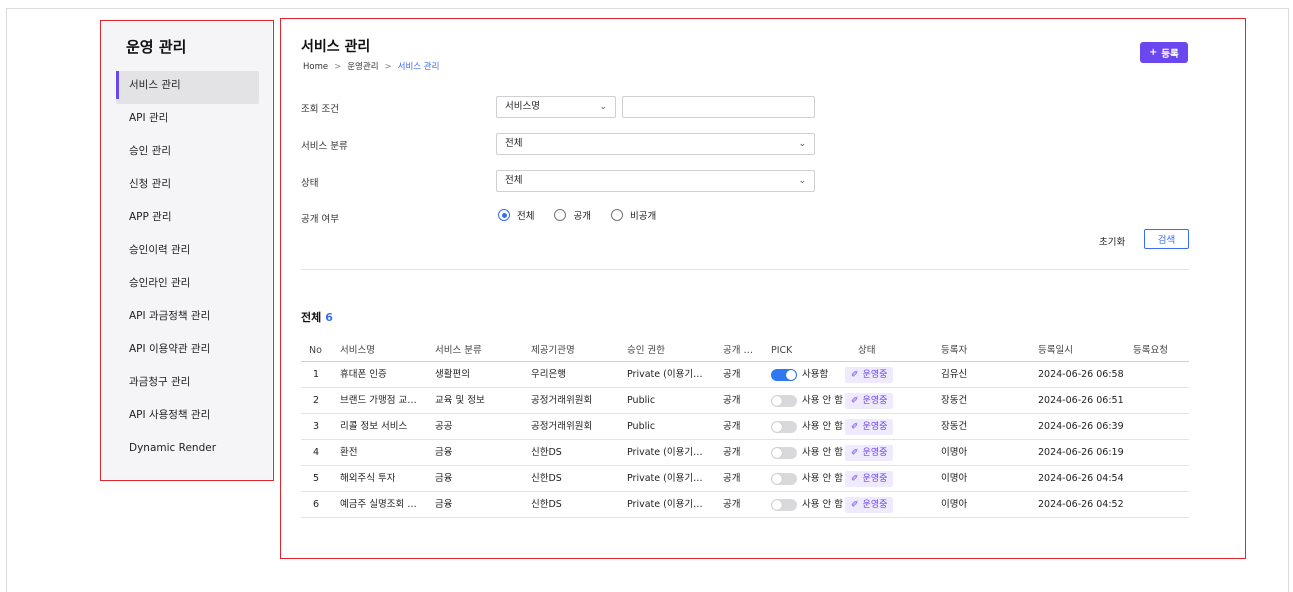 This screenshot has height=592, width=1293. I want to click on sidebar-item: API 이용약관 관리, so click(187, 351).